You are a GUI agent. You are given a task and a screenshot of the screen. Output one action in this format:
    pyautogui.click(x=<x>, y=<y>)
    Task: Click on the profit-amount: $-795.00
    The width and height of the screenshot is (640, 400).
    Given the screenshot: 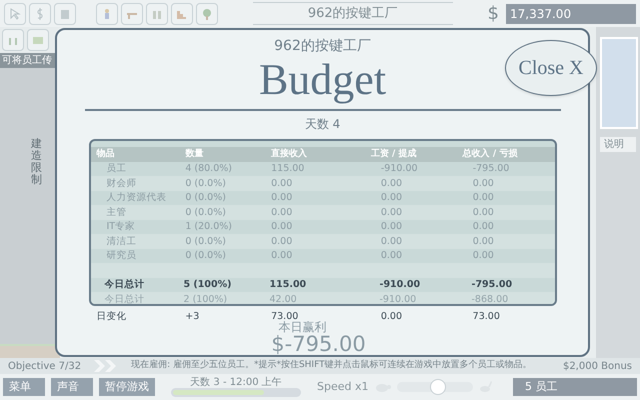 What is the action you would take?
    pyautogui.click(x=318, y=344)
    